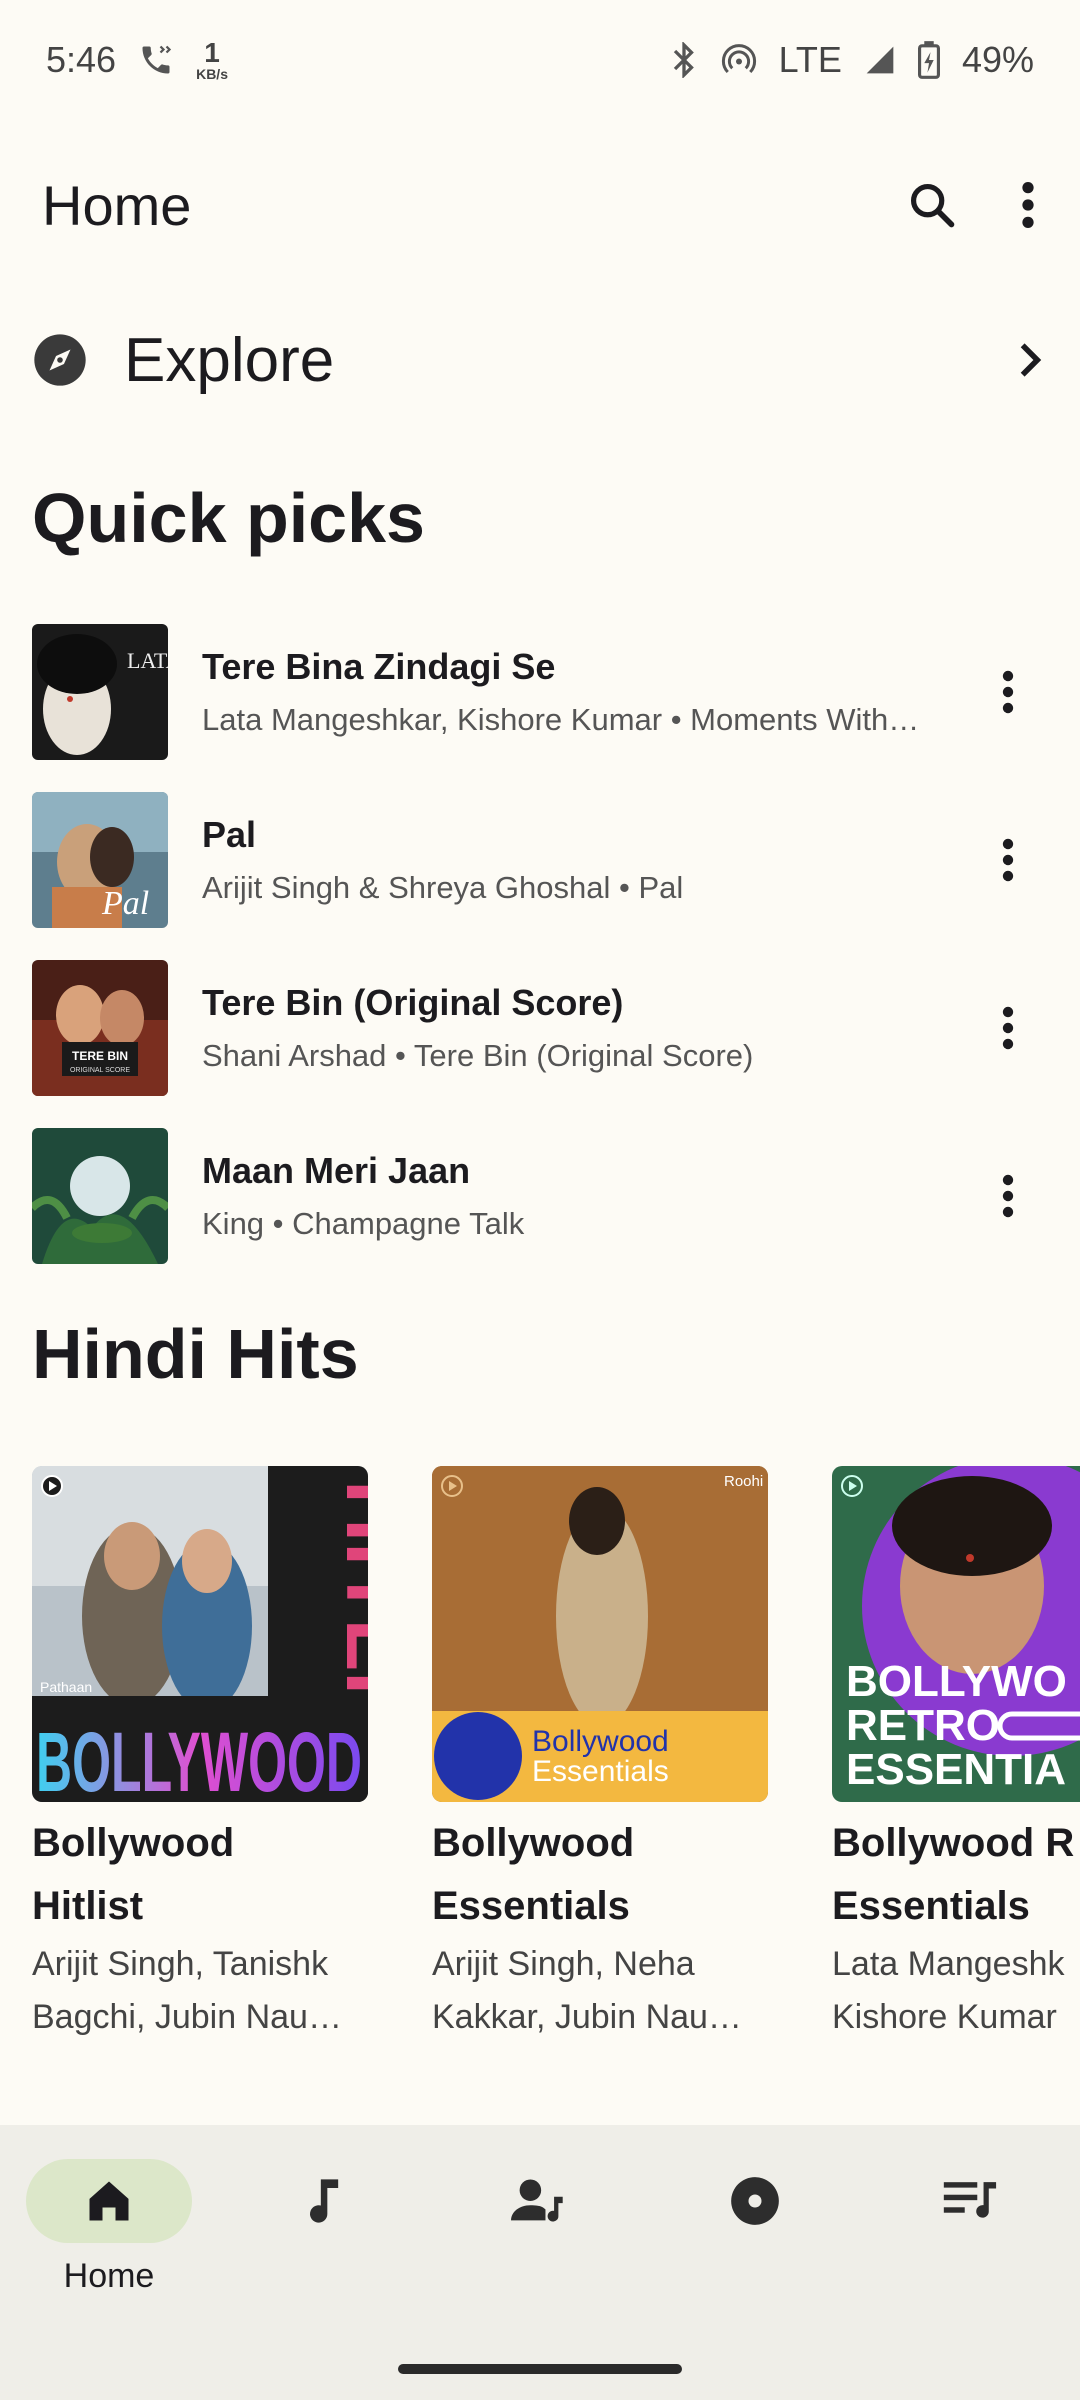  What do you see at coordinates (100, 1070) in the screenshot?
I see `svg-text: ORIGINAL SCORE` at bounding box center [100, 1070].